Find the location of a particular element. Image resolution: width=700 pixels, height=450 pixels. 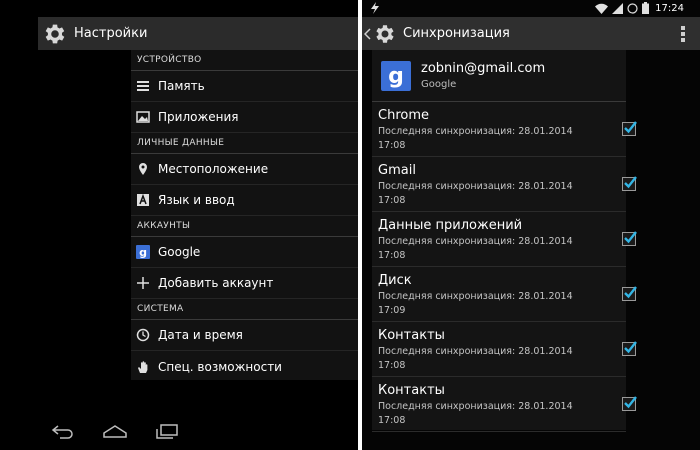

settings-item-accessibility: Спец. возможности is located at coordinates (244, 366).